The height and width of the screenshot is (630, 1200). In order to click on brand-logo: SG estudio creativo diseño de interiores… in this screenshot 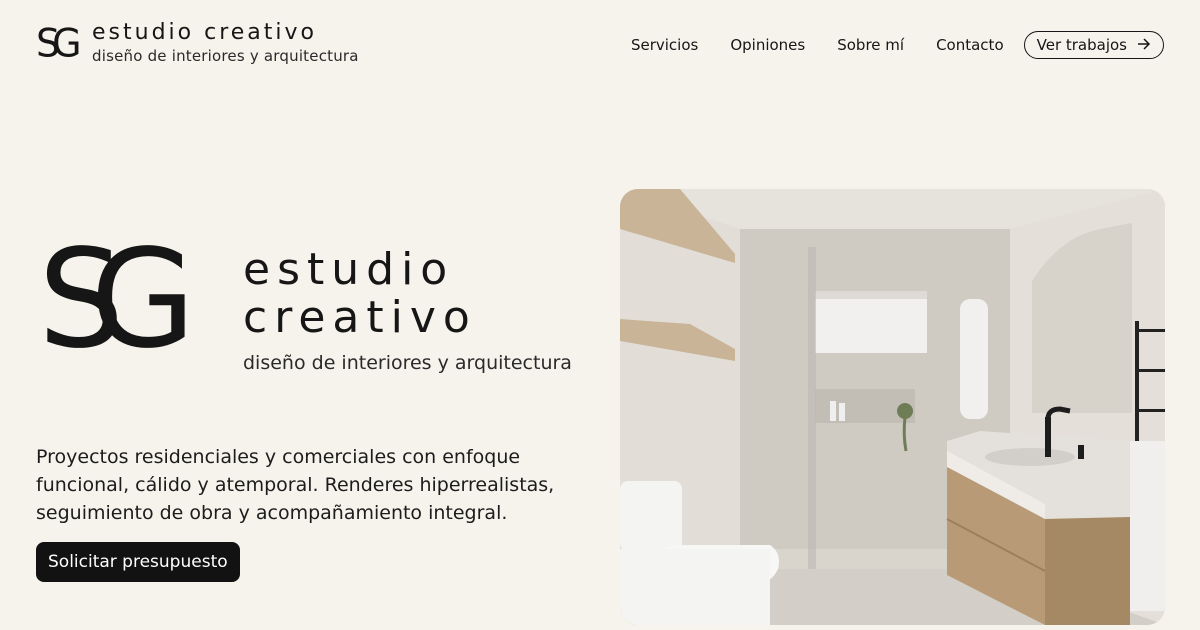, I will do `click(197, 43)`.